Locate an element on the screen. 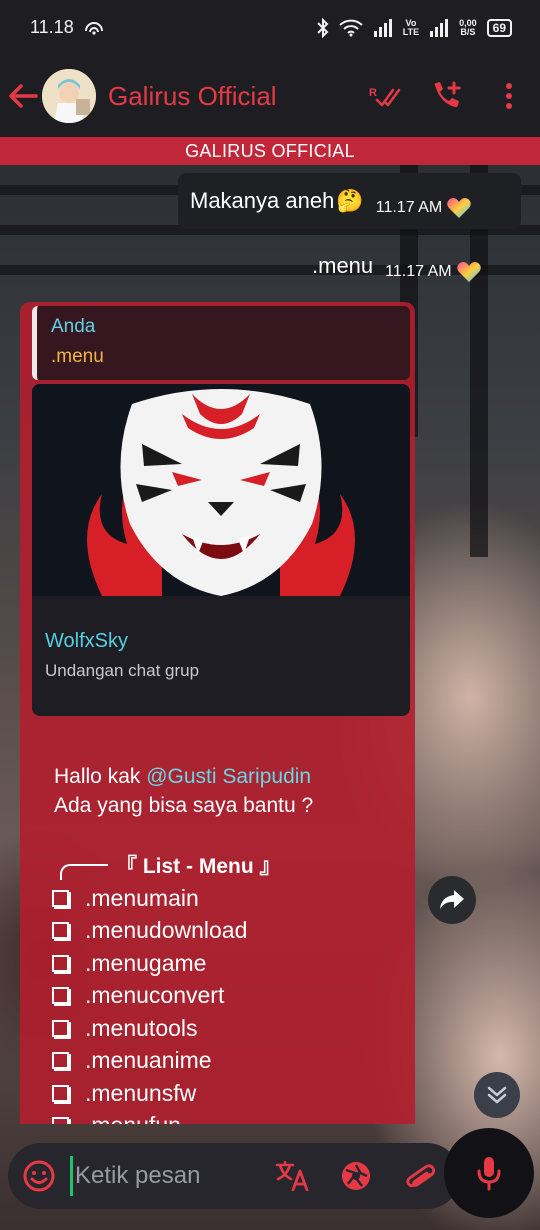 The height and width of the screenshot is (1230, 540). invite-group-name: WolfxSky is located at coordinates (86, 641).